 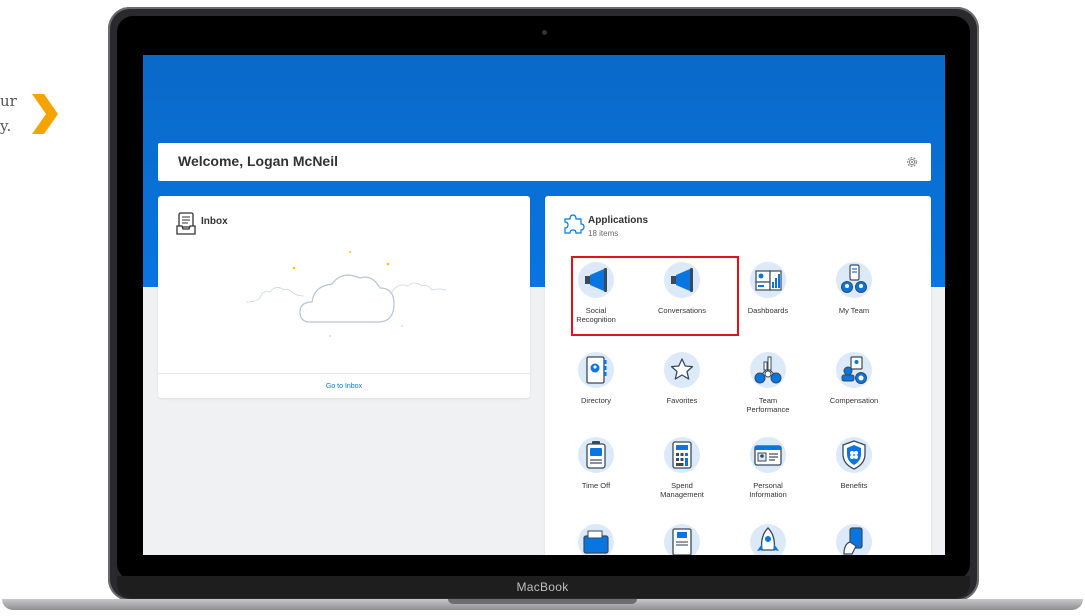 What do you see at coordinates (544, 32) in the screenshot?
I see `camera-icon` at bounding box center [544, 32].